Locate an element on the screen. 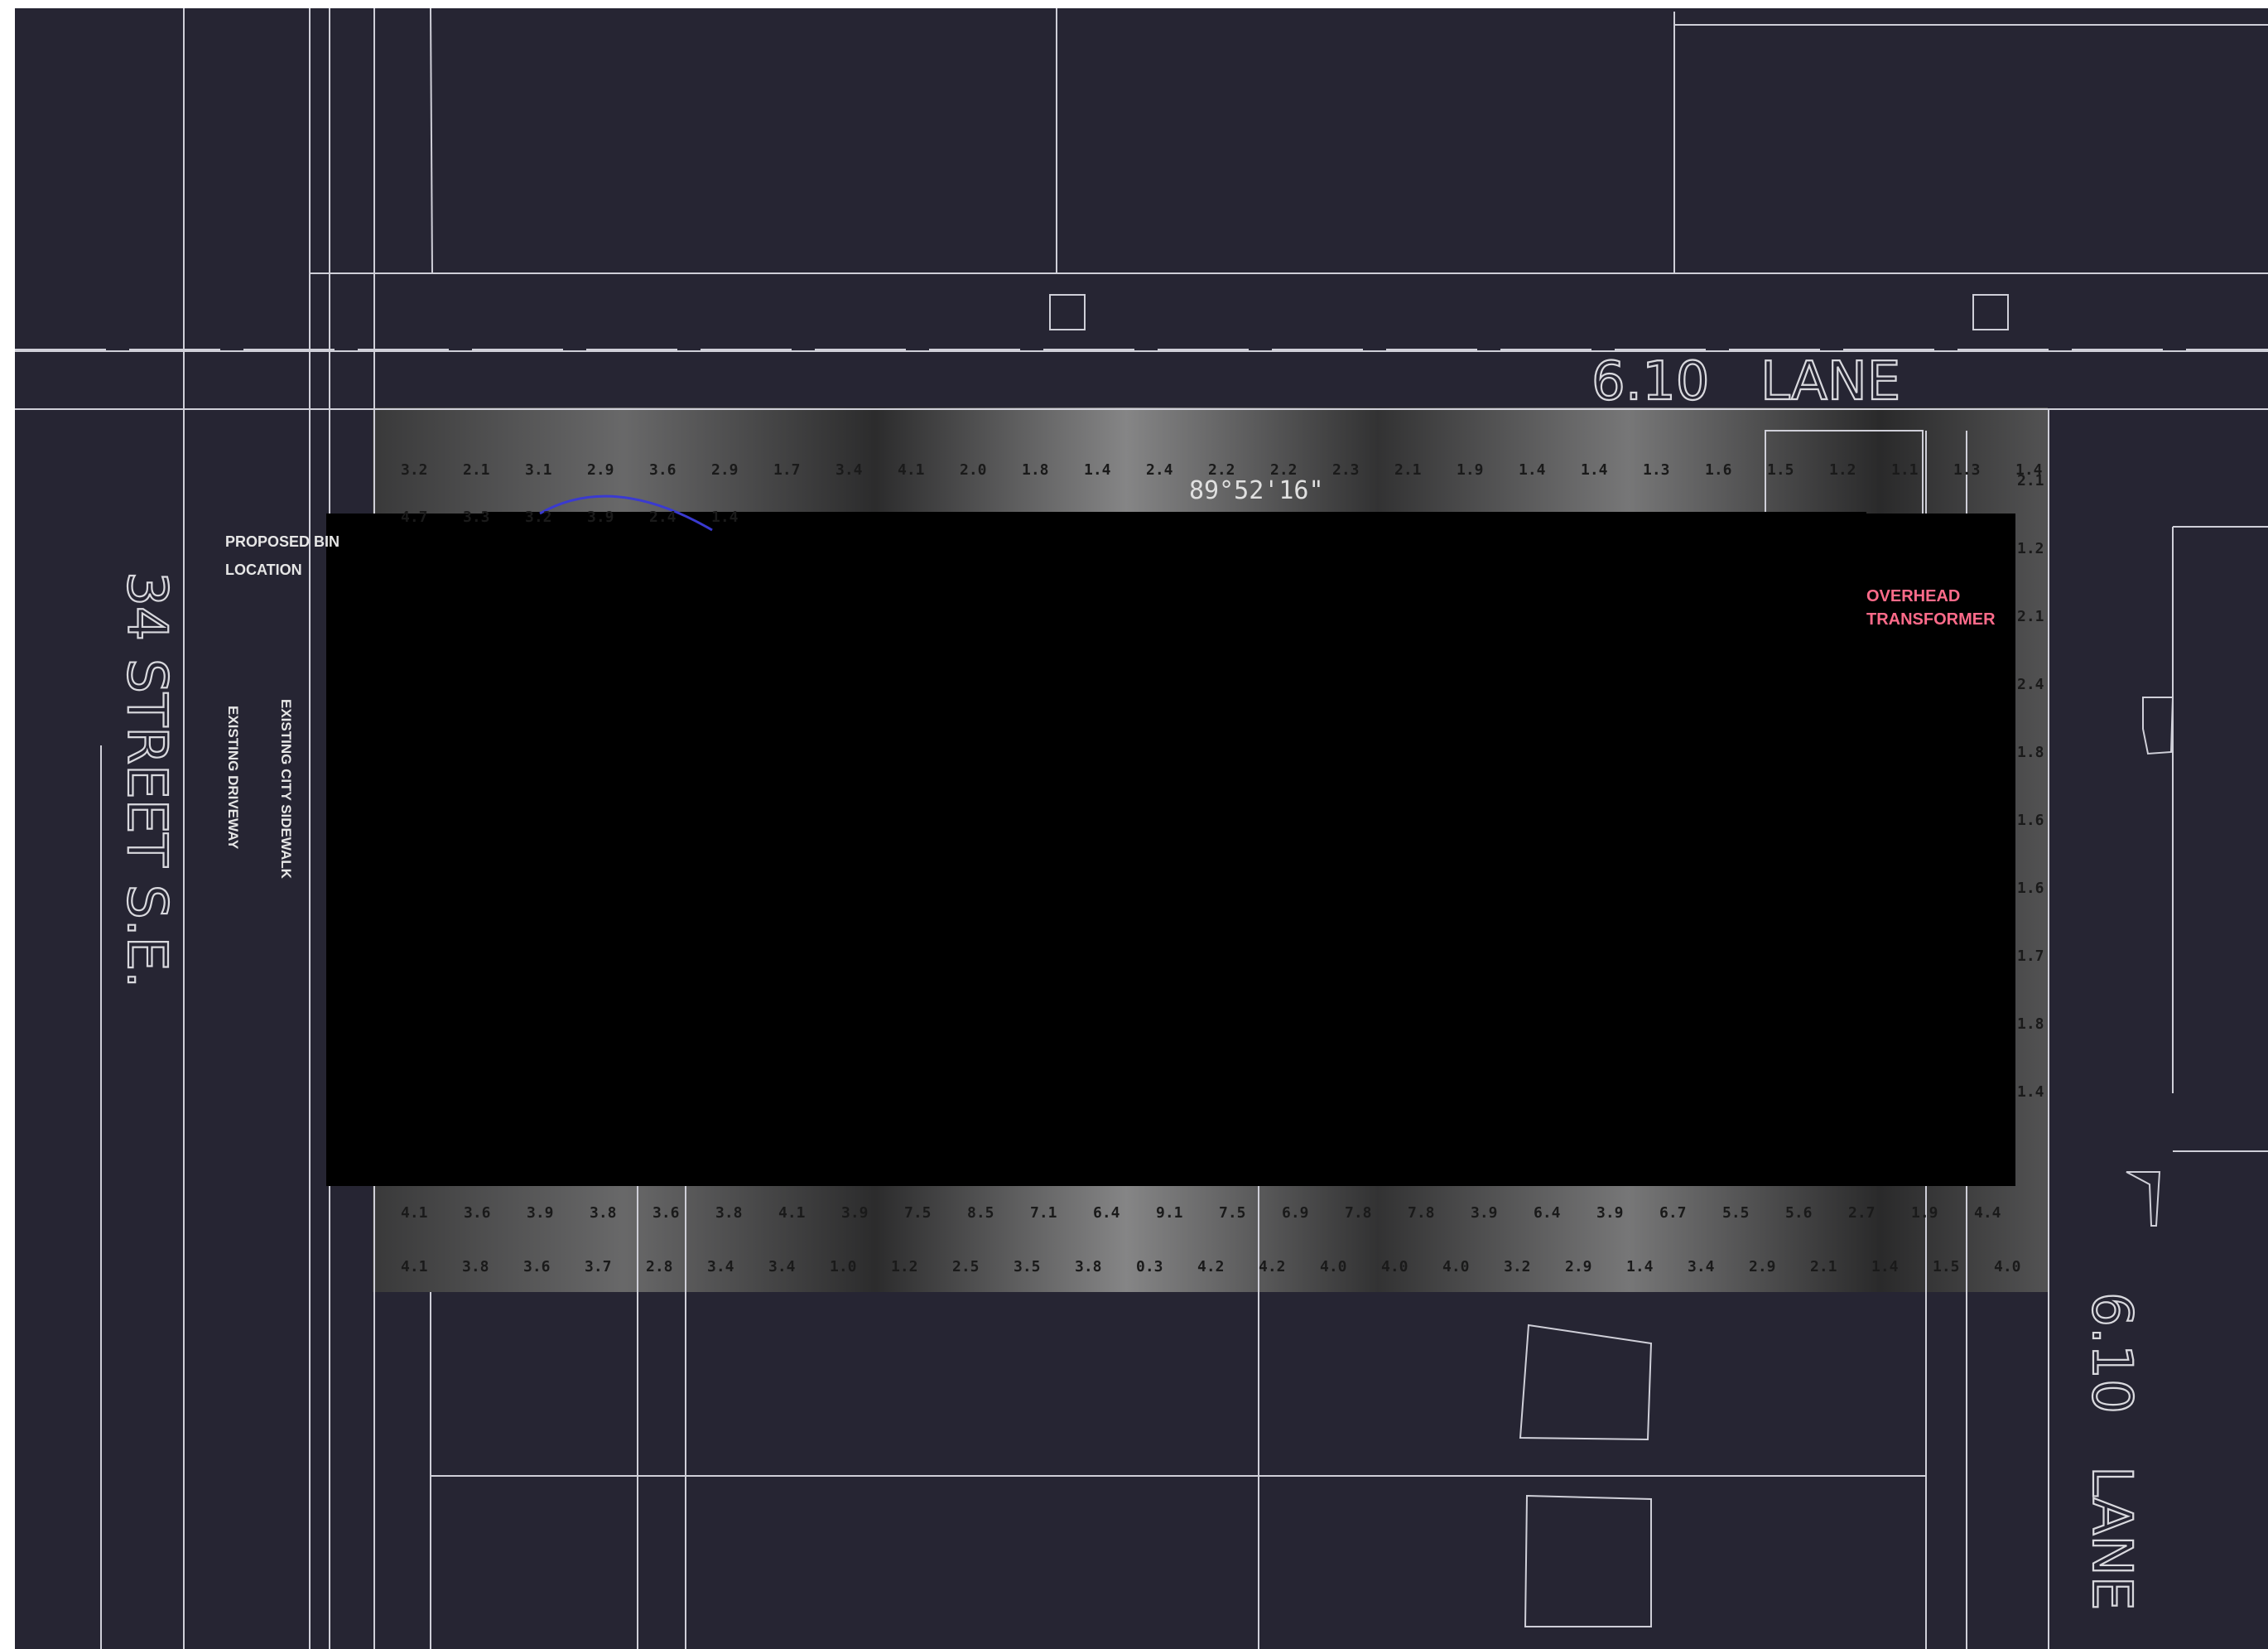 The image size is (2268, 1649). photometric-value: 0.3 is located at coordinates (1149, 1266).